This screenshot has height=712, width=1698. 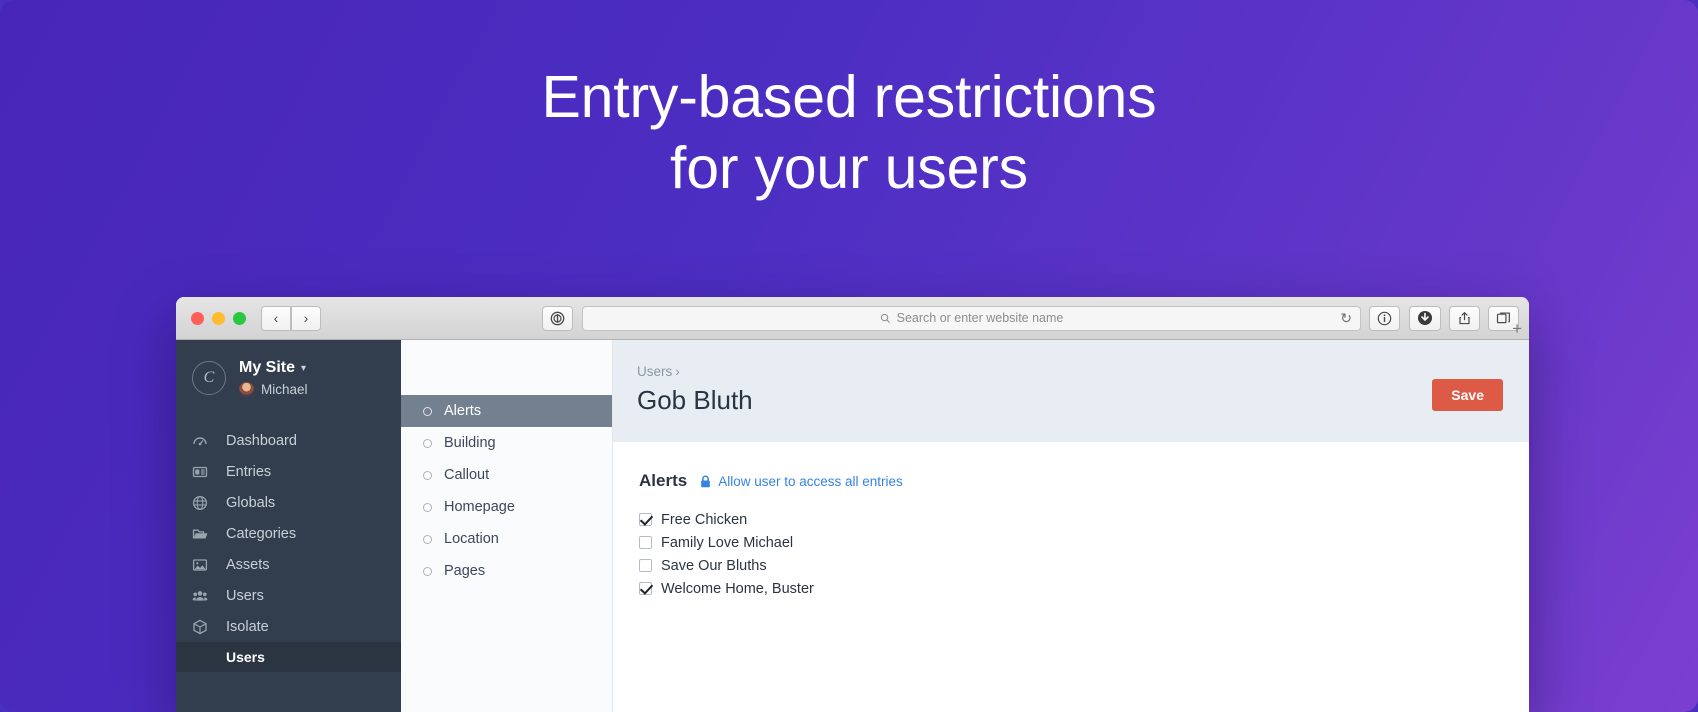 I want to click on address-bar: Search or enter website name ↻, so click(x=971, y=318).